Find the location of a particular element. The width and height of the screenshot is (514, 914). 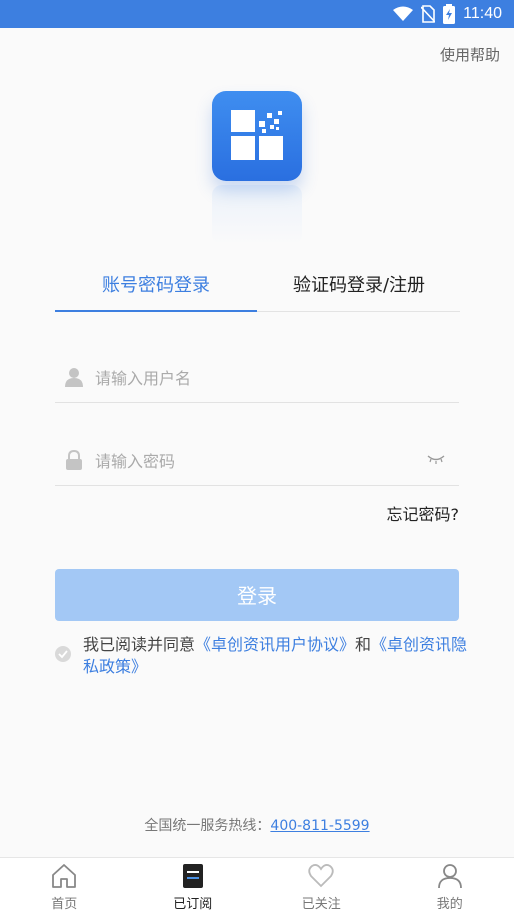

username-input is located at coordinates (255, 378).